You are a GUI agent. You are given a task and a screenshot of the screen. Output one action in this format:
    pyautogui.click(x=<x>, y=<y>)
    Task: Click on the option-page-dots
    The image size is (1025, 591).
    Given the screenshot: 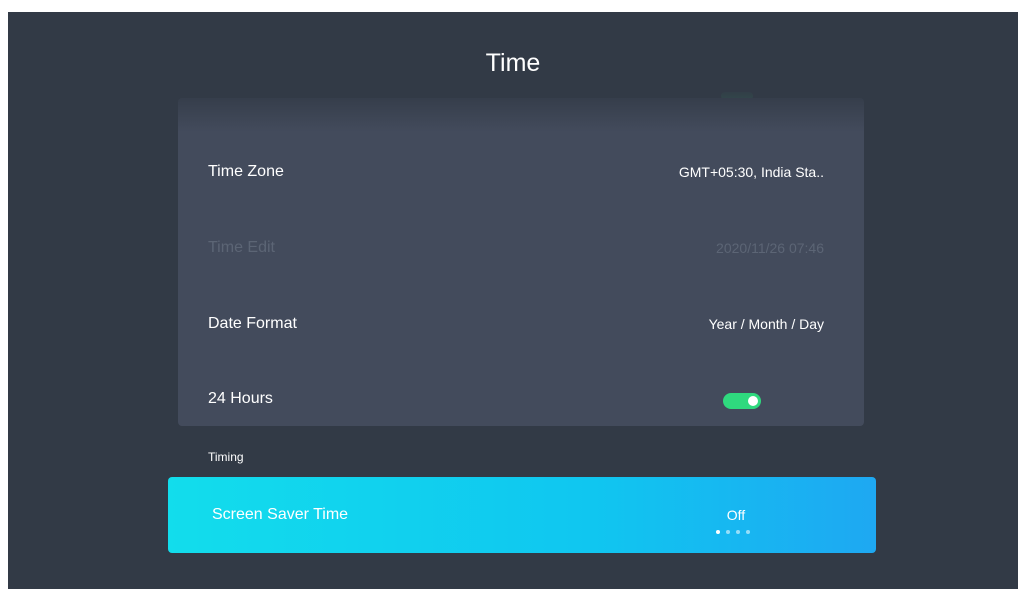 What is the action you would take?
    pyautogui.click(x=741, y=533)
    